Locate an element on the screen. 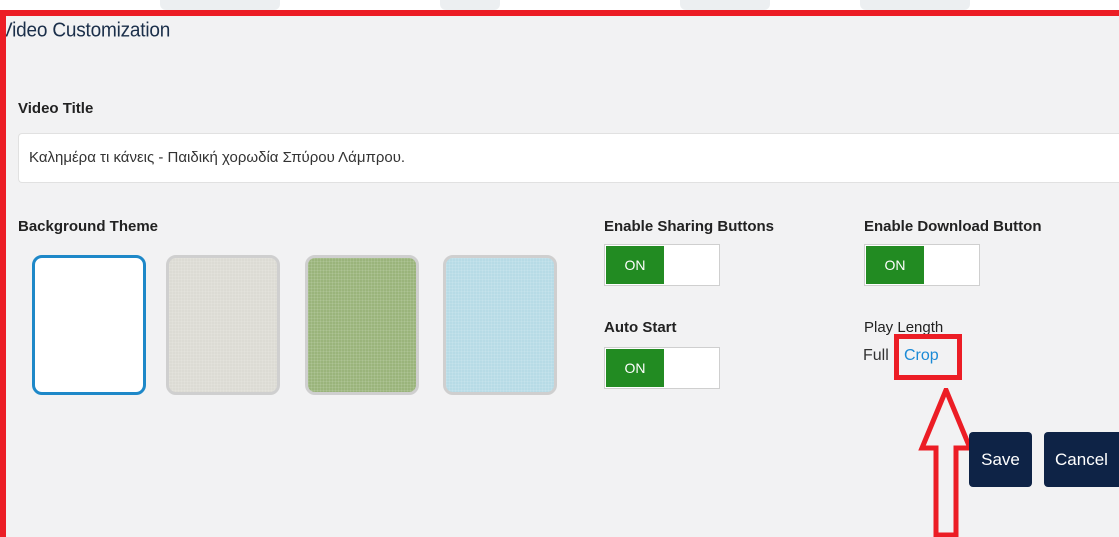 The width and height of the screenshot is (1119, 537). auto-start-toggle: ON is located at coordinates (662, 368).